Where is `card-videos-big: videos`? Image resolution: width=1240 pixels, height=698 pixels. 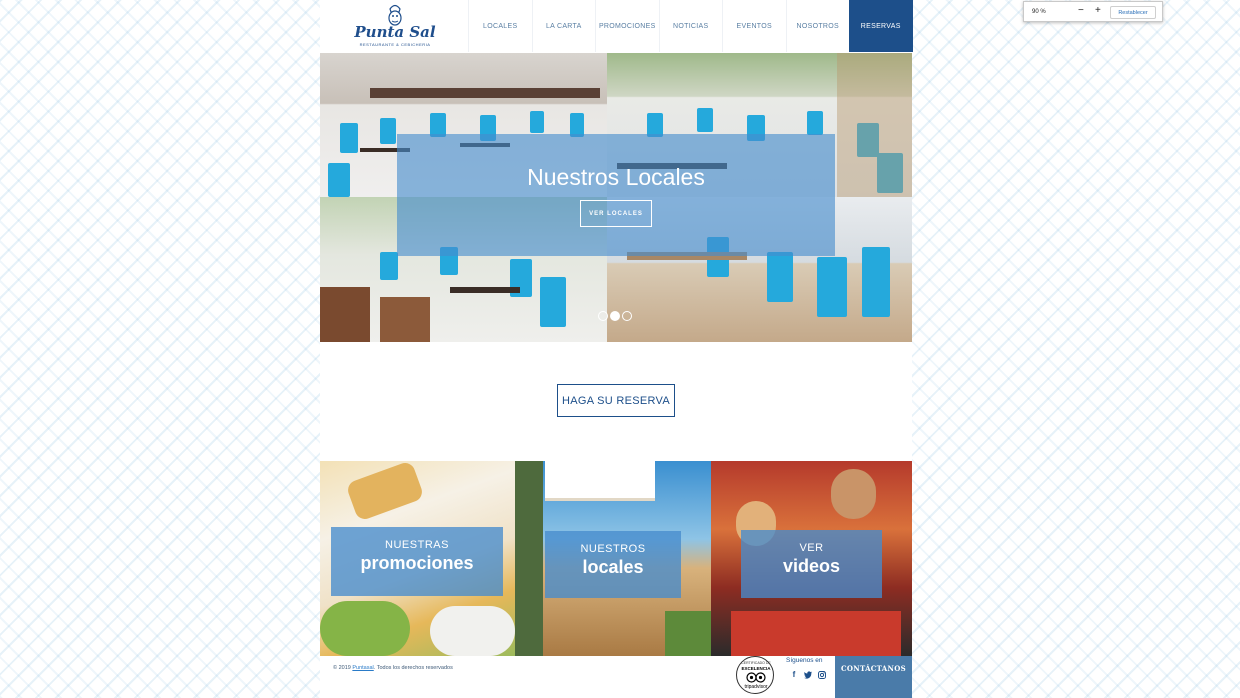
card-videos-big: videos is located at coordinates (811, 566).